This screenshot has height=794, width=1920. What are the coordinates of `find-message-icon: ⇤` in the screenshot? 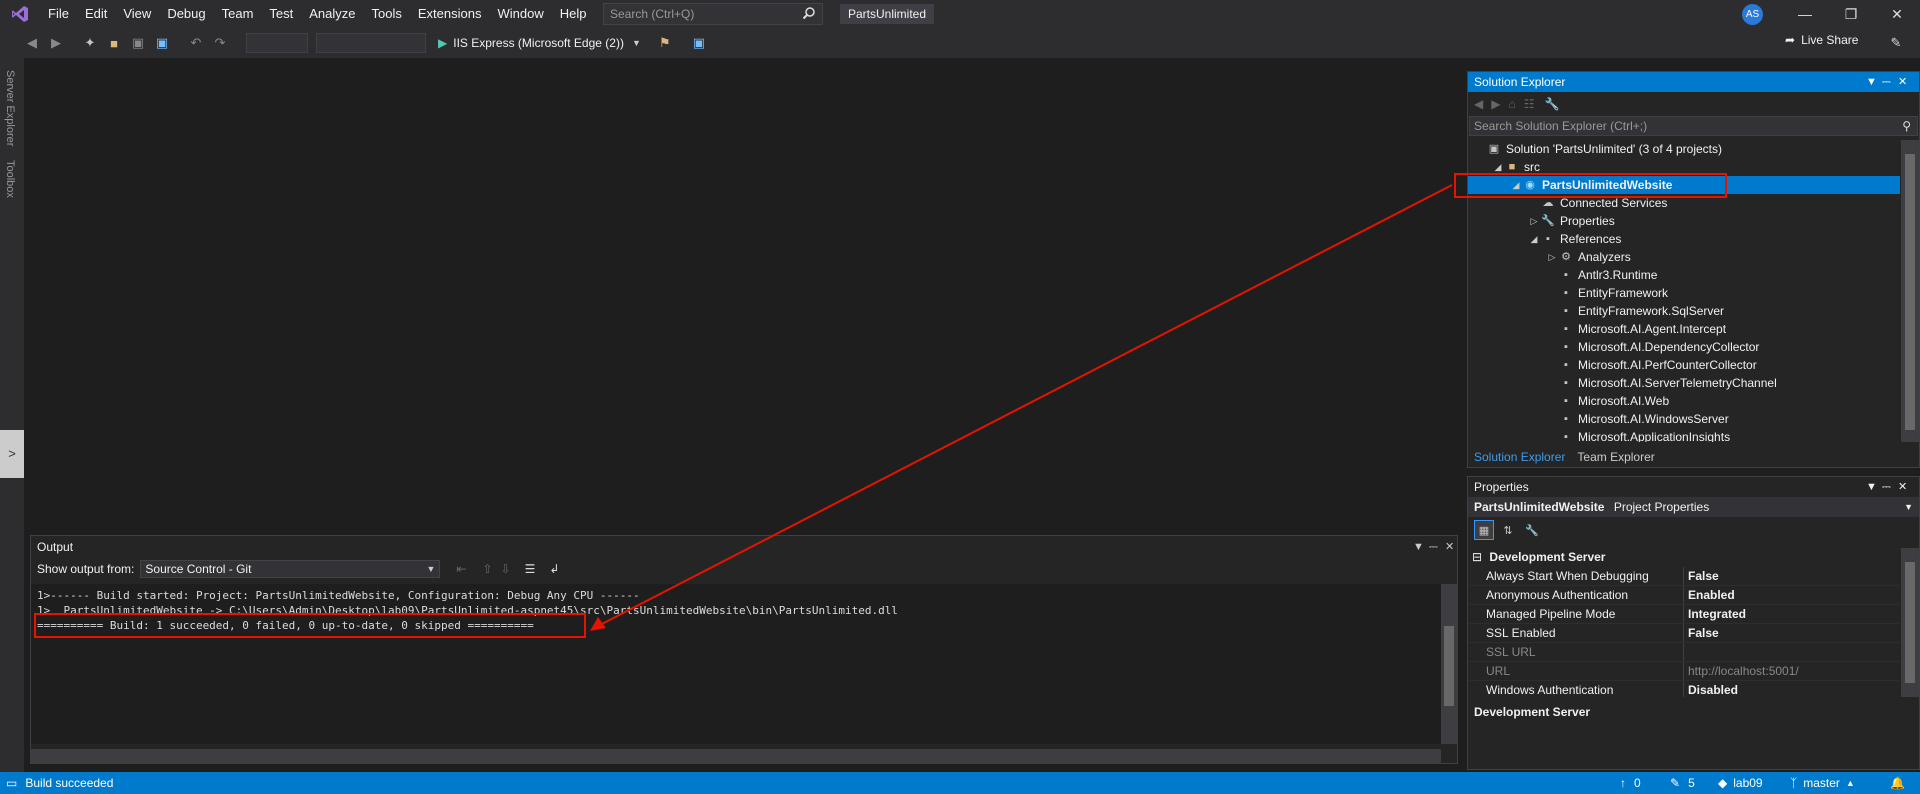 It's located at (461, 569).